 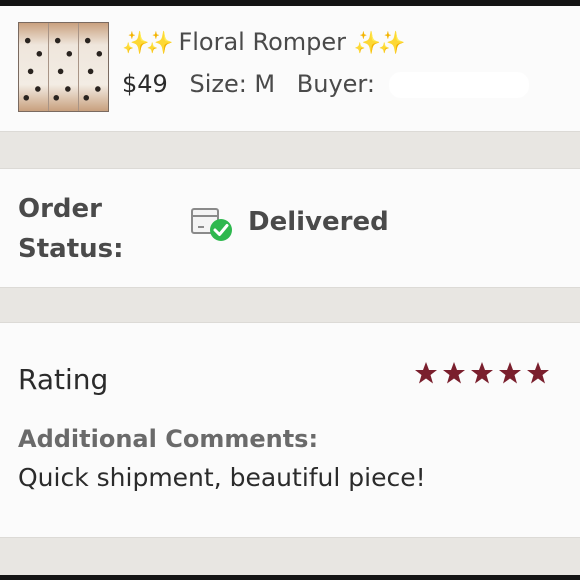 I want to click on product-price: $49, so click(x=145, y=84).